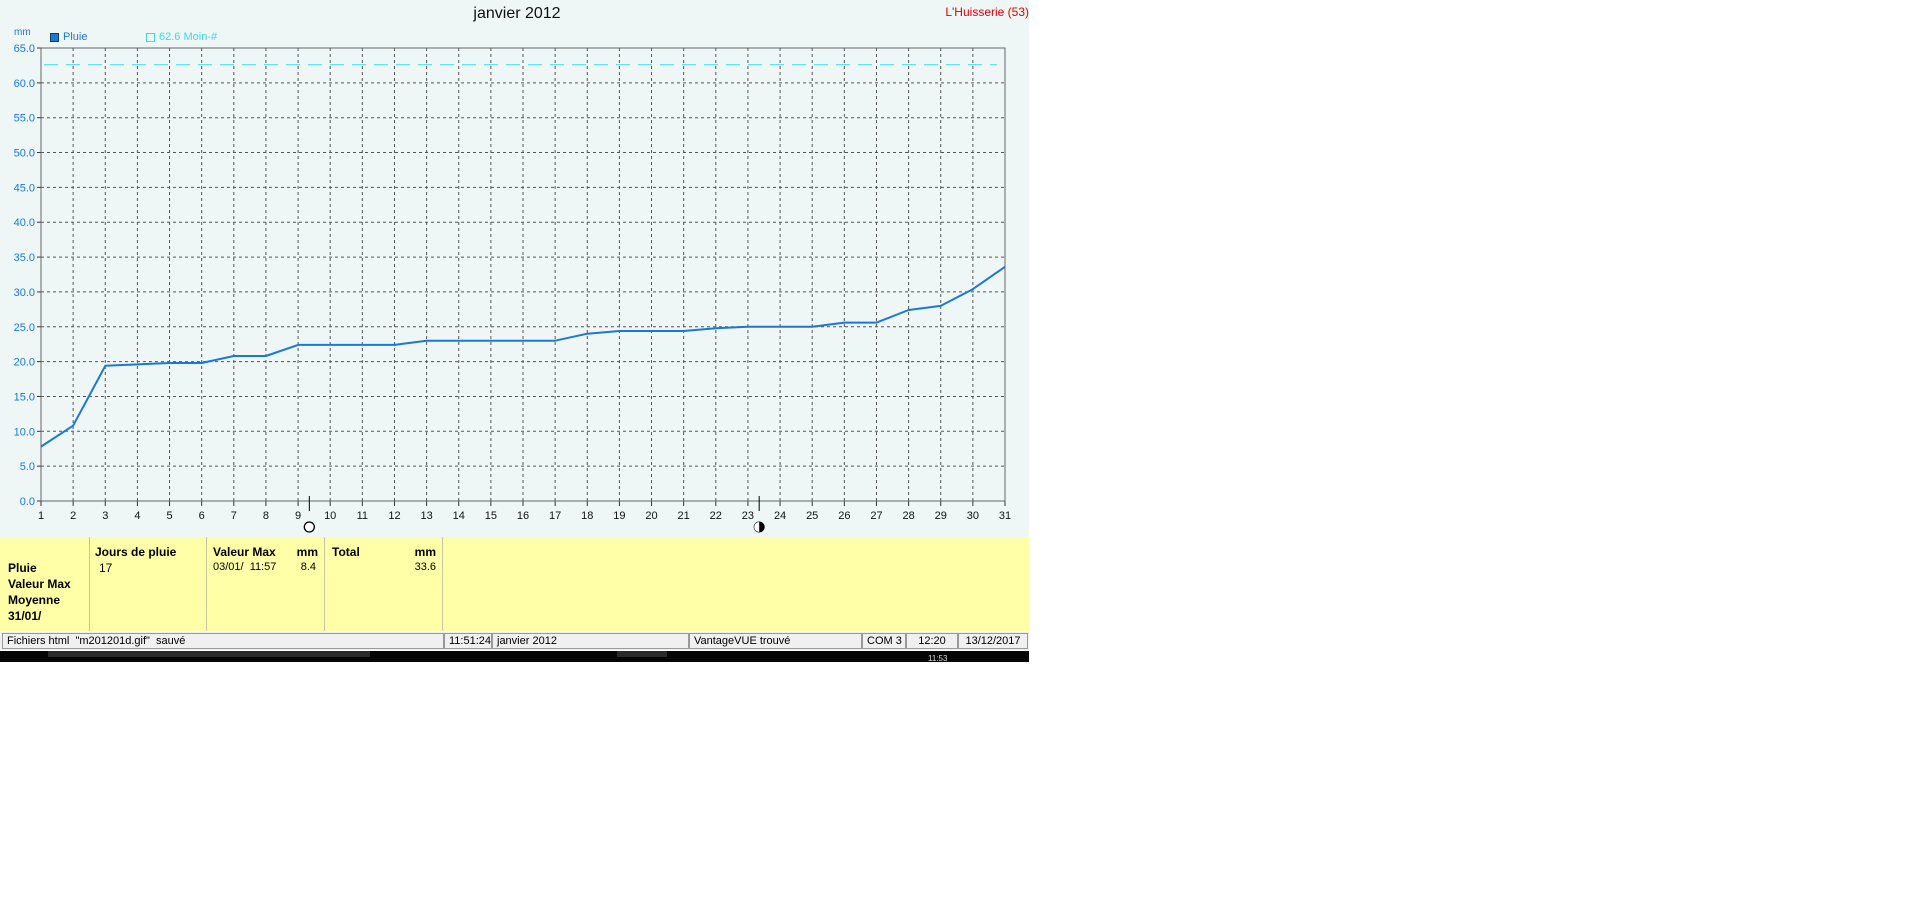 The width and height of the screenshot is (1920, 901). Describe the element at coordinates (987, 12) in the screenshot. I see `station-name: L'Huisserie (53)` at that location.